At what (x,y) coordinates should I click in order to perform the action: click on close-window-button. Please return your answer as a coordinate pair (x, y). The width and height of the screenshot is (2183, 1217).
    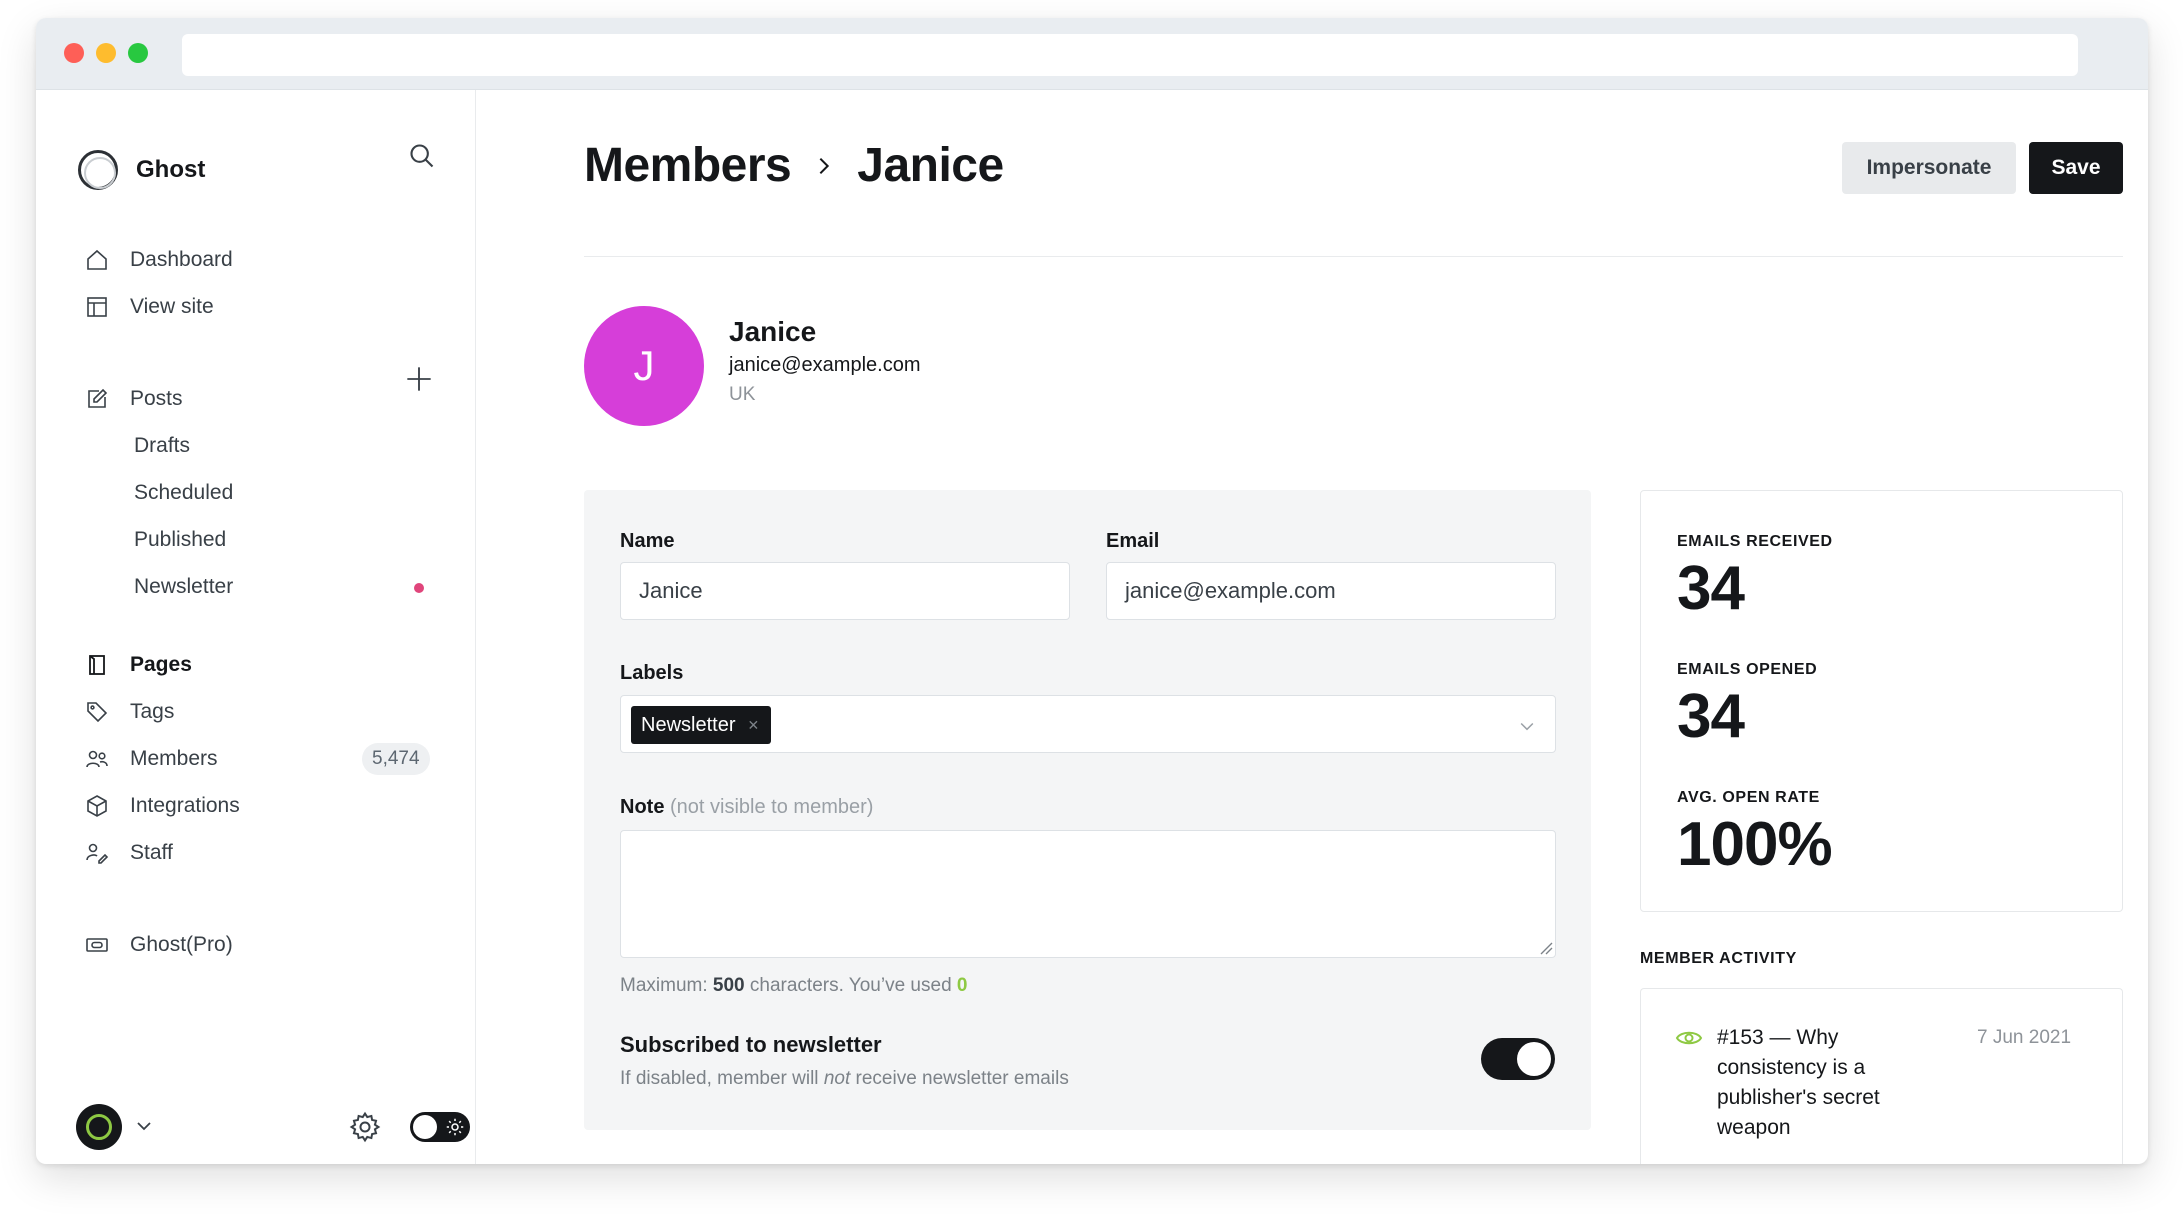
    Looking at the image, I should click on (74, 53).